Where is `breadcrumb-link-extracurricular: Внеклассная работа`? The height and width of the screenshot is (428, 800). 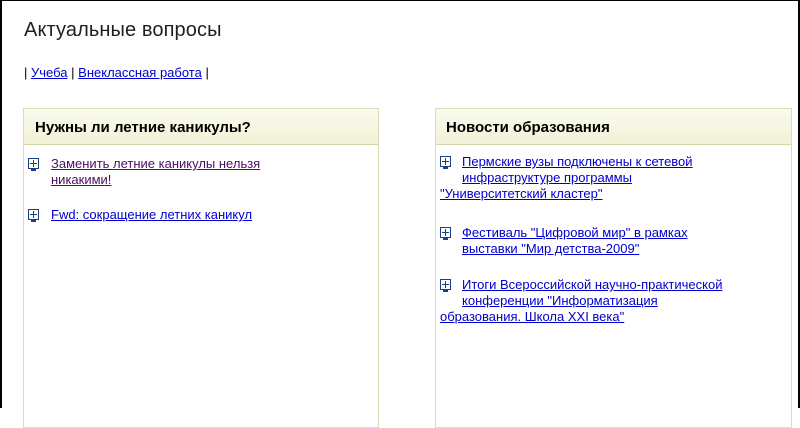
breadcrumb-link-extracurricular: Внеклассная работа is located at coordinates (140, 72).